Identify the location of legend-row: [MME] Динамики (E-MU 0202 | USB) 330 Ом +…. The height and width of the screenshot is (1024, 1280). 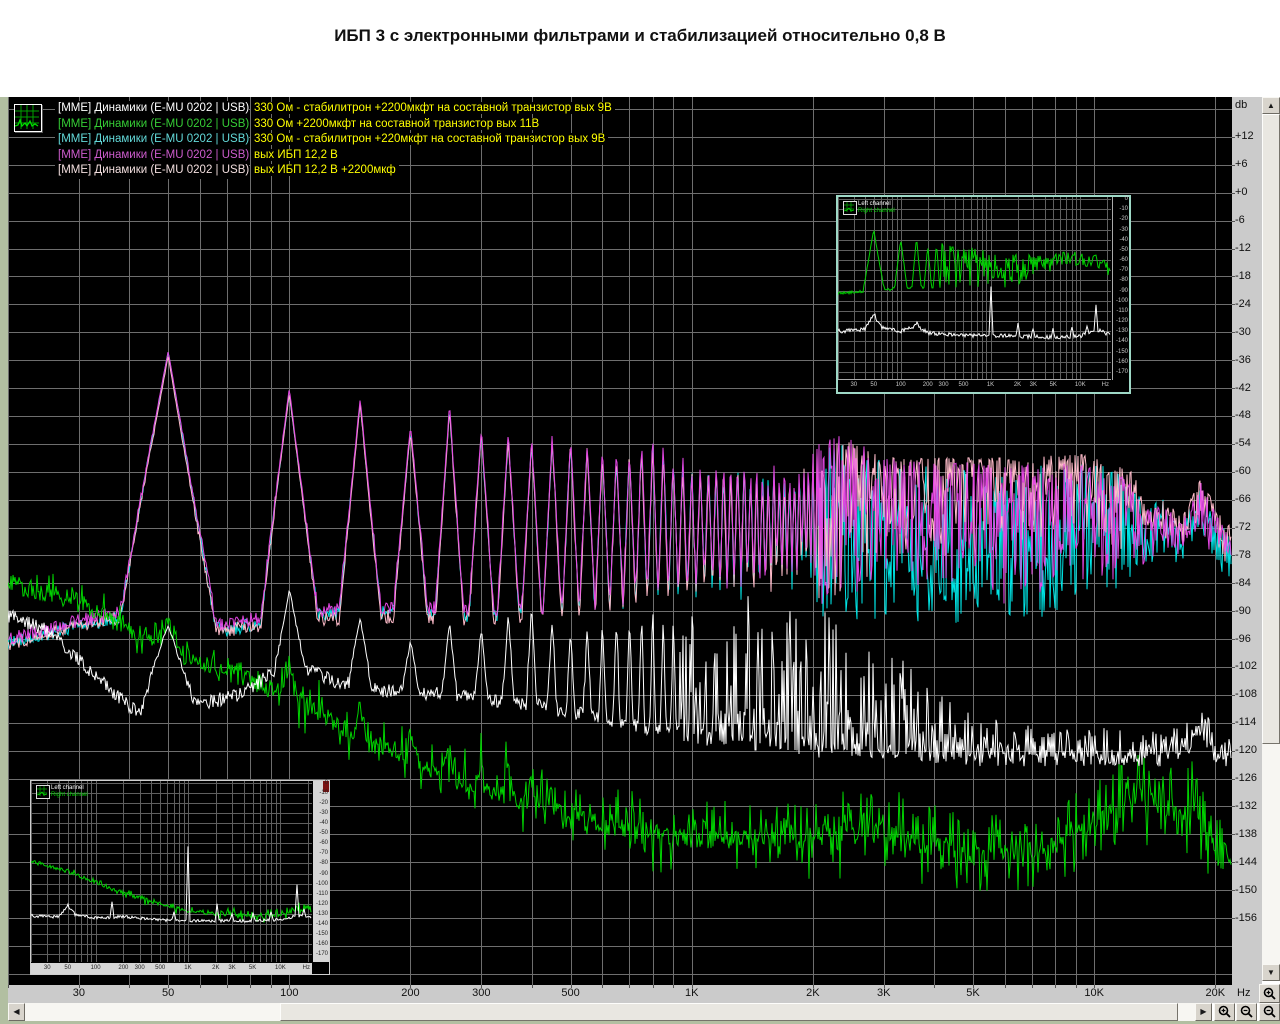
(335, 124).